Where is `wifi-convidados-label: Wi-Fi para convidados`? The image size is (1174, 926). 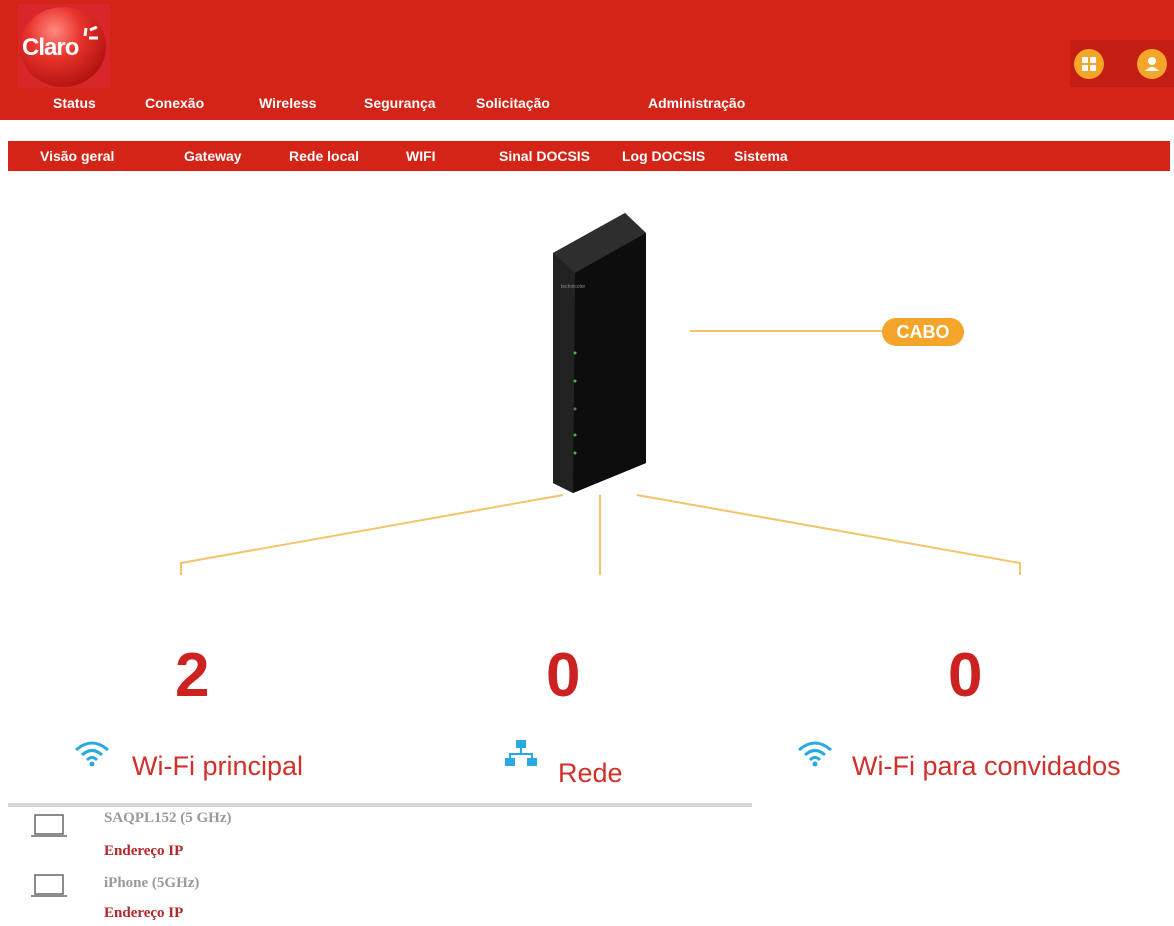
wifi-convidados-label: Wi-Fi para convidados is located at coordinates (986, 766).